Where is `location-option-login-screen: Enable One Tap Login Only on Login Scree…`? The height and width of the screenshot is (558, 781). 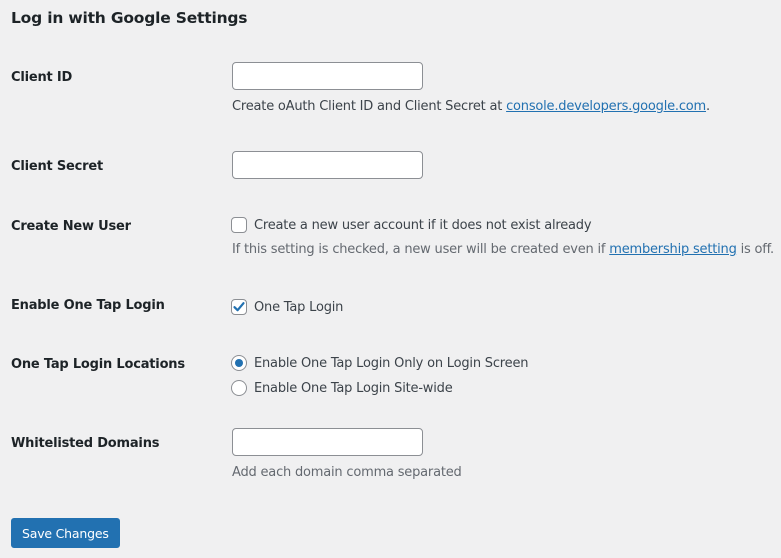 location-option-login-screen: Enable One Tap Login Only on Login Scree… is located at coordinates (379, 363).